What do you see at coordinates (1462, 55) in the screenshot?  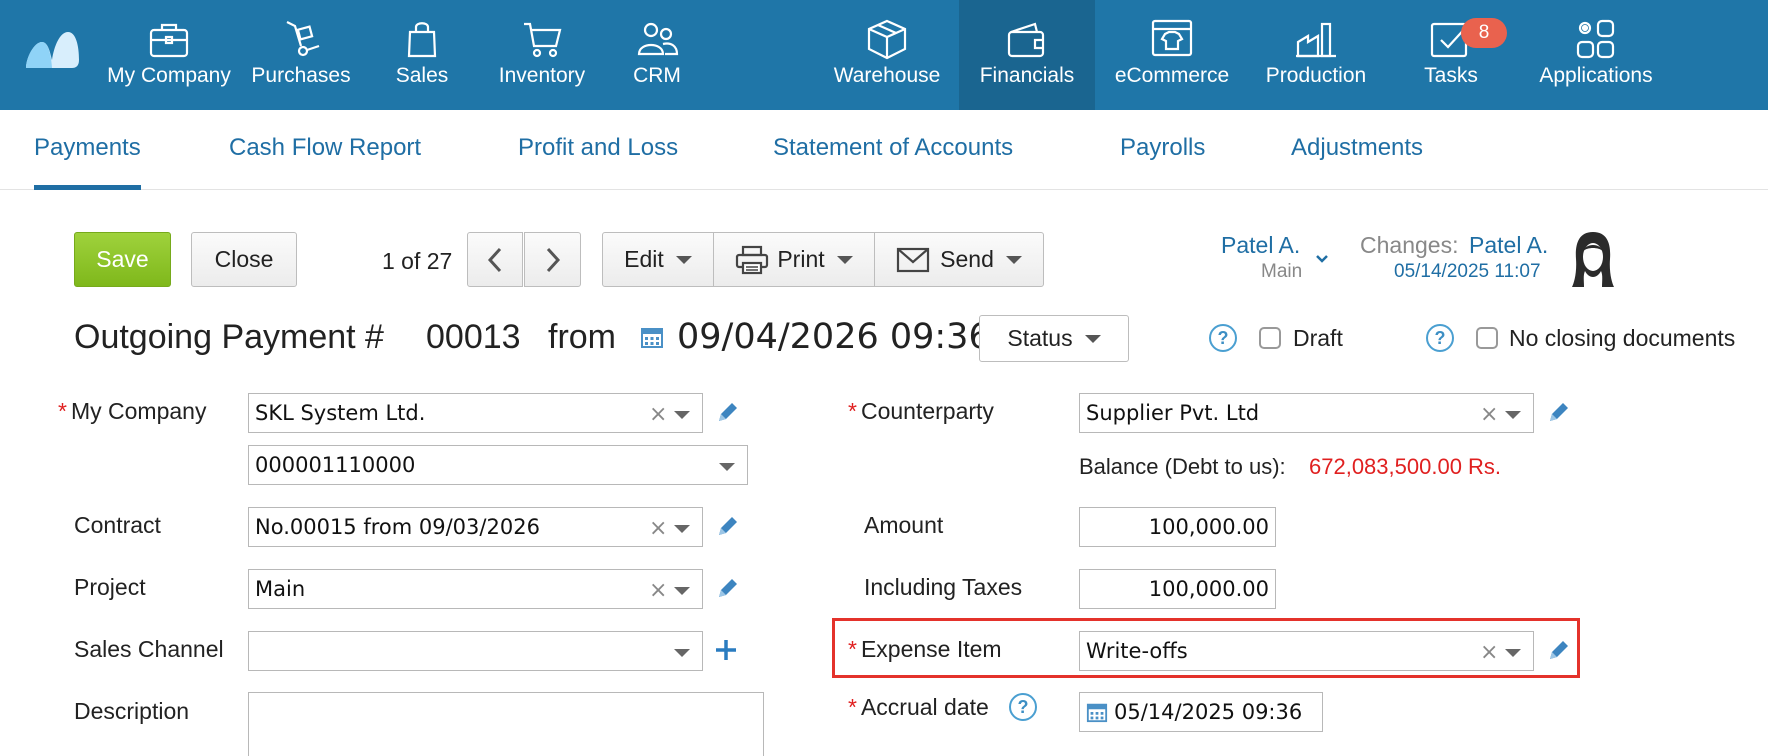 I see `nav-tasks: Tasks 8` at bounding box center [1462, 55].